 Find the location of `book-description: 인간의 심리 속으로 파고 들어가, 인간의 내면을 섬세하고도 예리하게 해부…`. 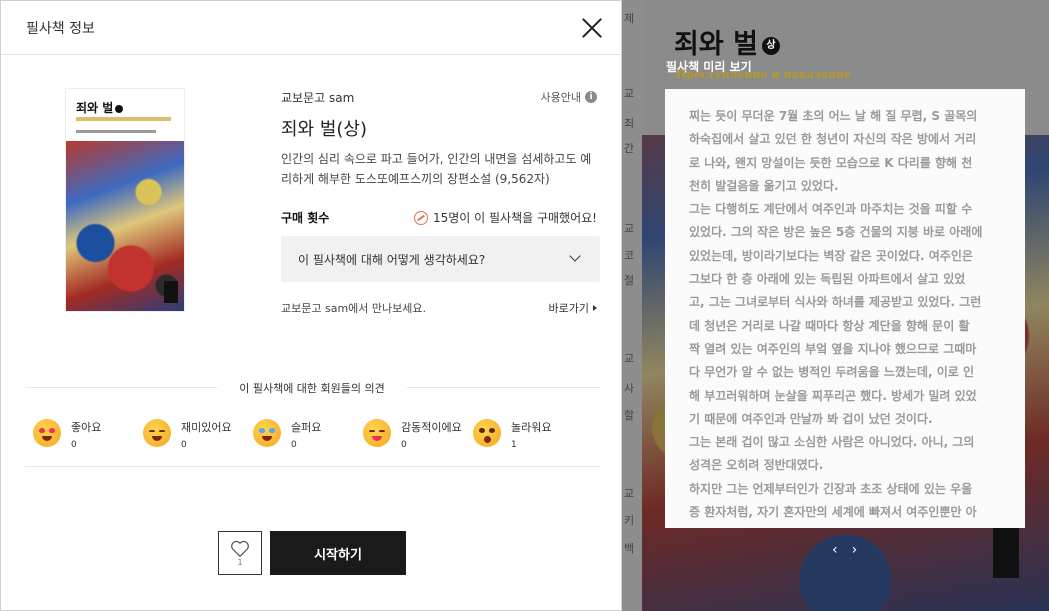

book-description: 인간의 심리 속으로 파고 들어가, 인간의 내면을 섬세하고도 예리하게 해부… is located at coordinates (436, 169).